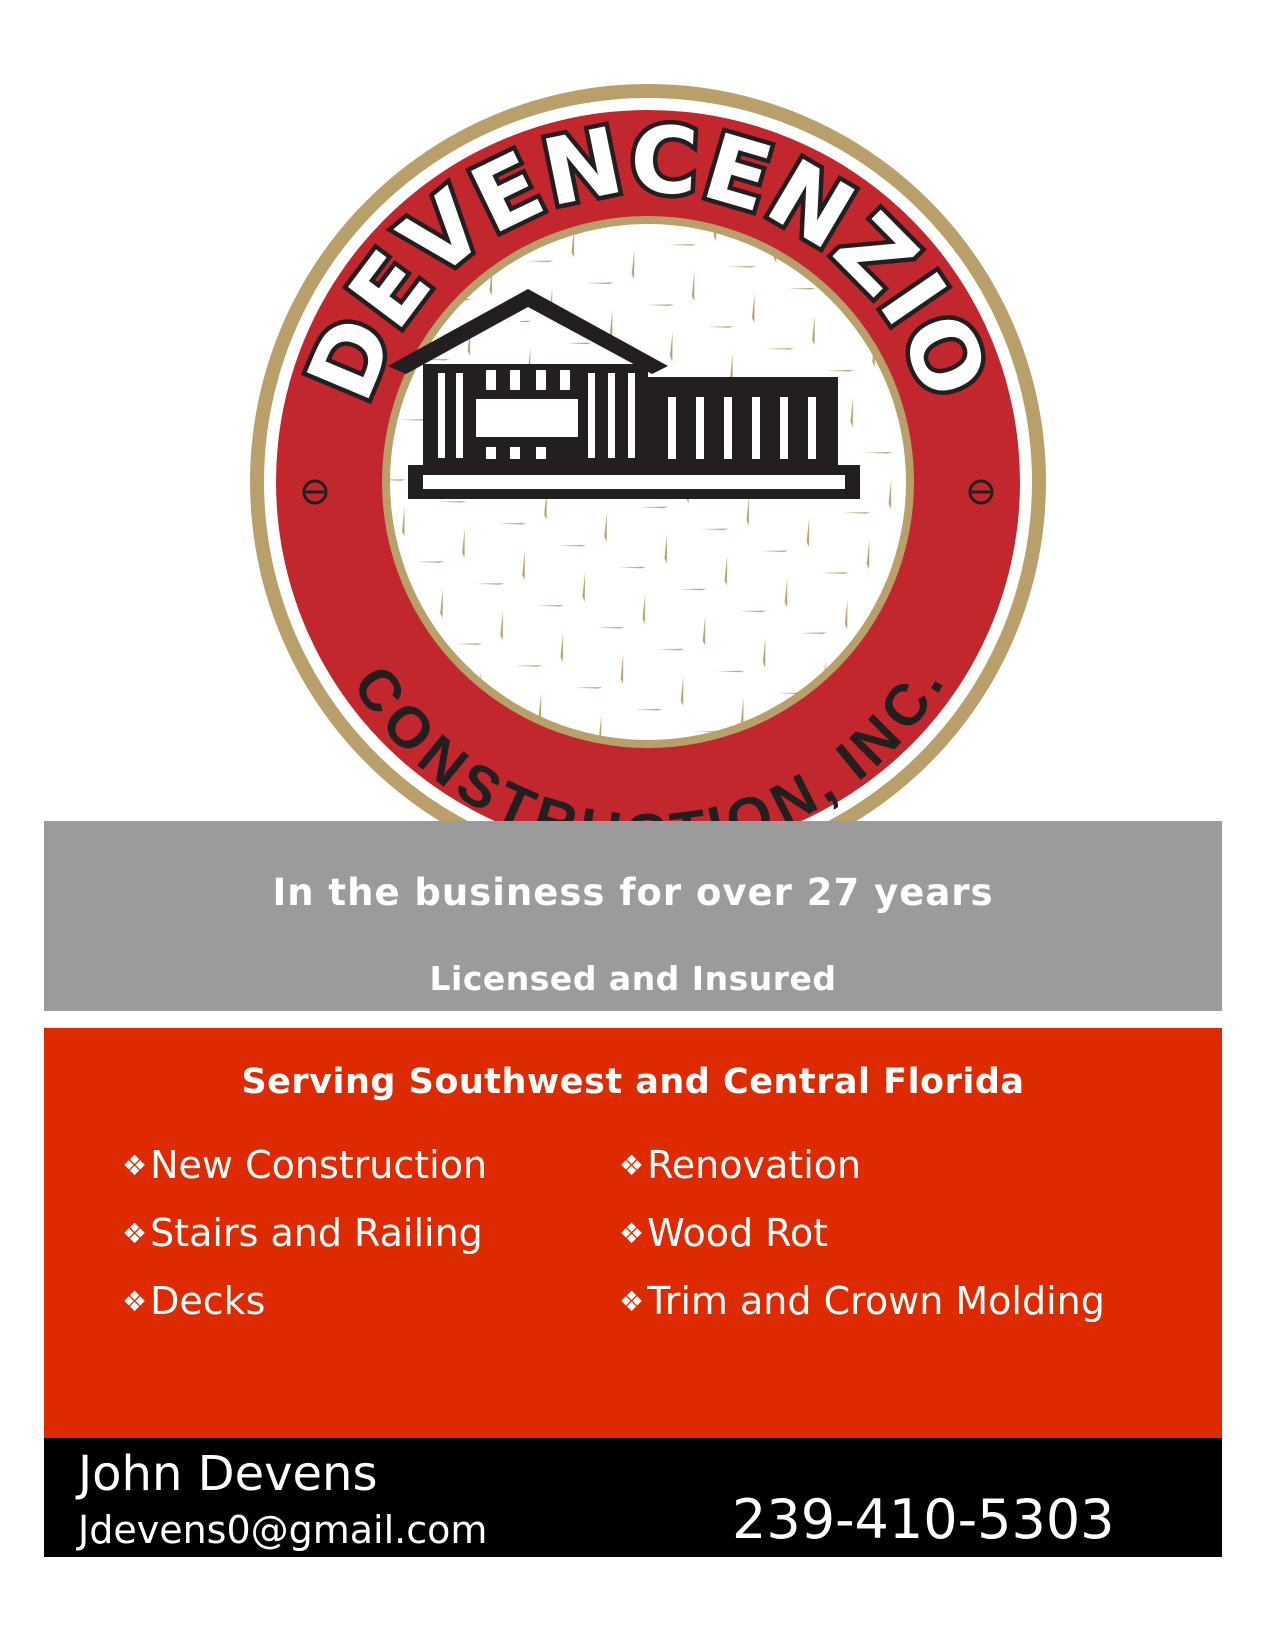 The height and width of the screenshot is (1651, 1275). Describe the element at coordinates (923, 1519) in the screenshot. I see `contact-phone: 239-410-5303` at that location.